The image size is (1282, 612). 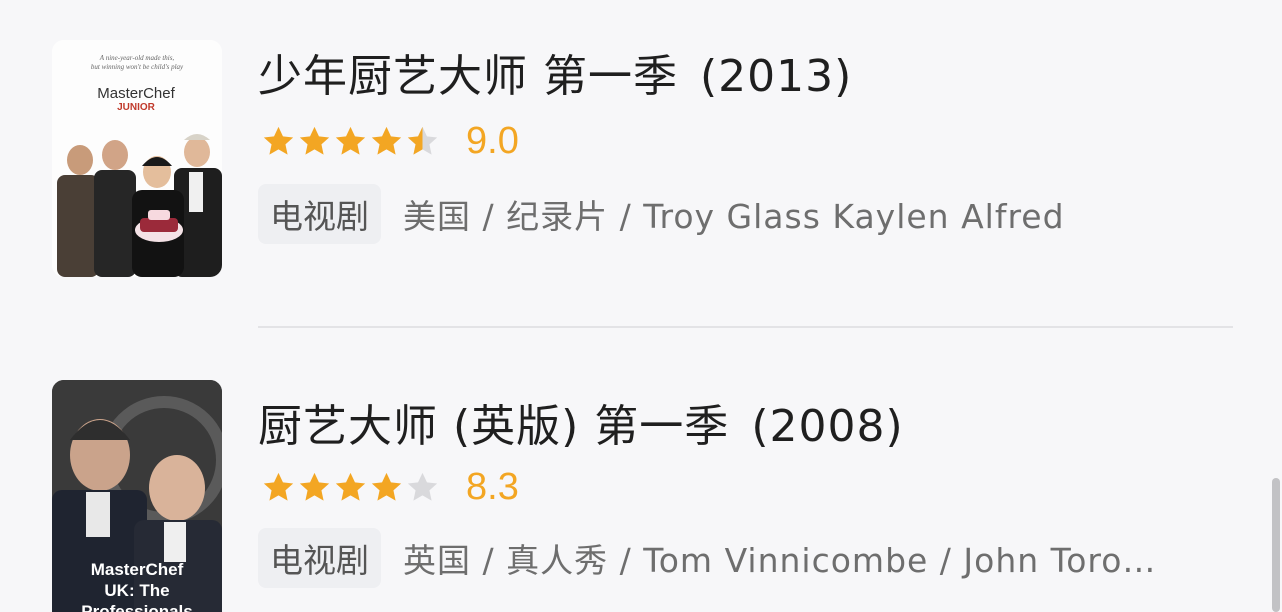 What do you see at coordinates (745, 327) in the screenshot?
I see `divider` at bounding box center [745, 327].